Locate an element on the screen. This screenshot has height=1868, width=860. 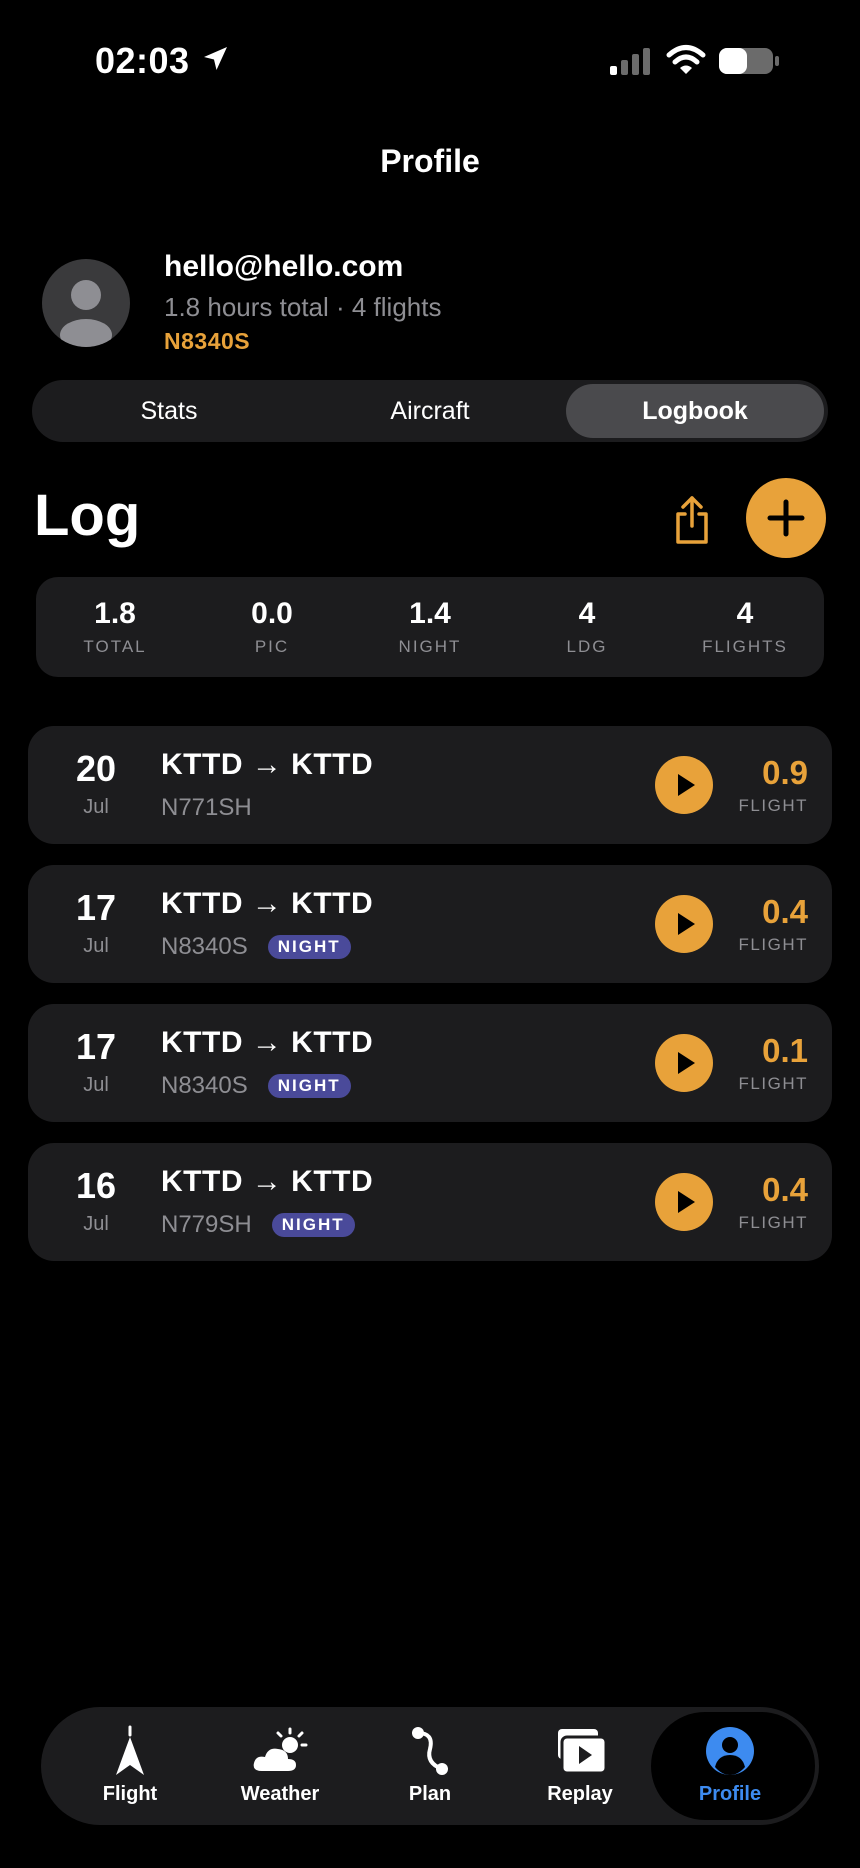
tab-profile: Profile is located at coordinates (733, 1766).